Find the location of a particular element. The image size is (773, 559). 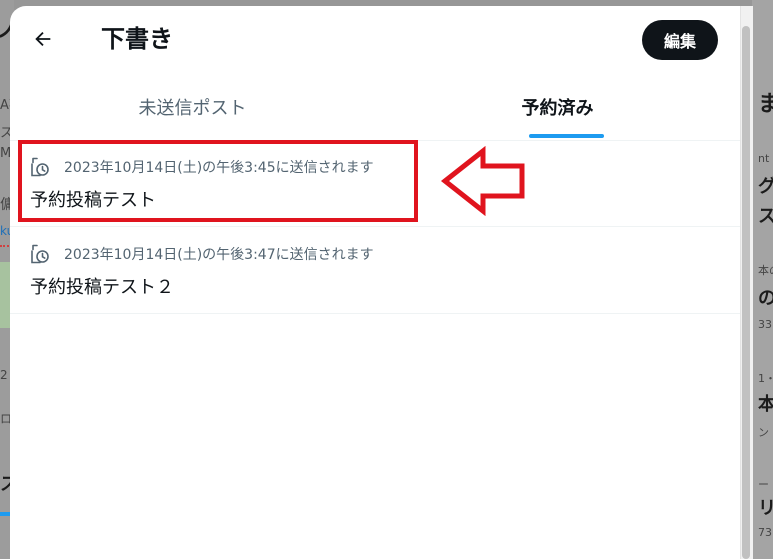

schedule-text: 2023年10月14日(土)の午後3:47に送信されます is located at coordinates (219, 255).